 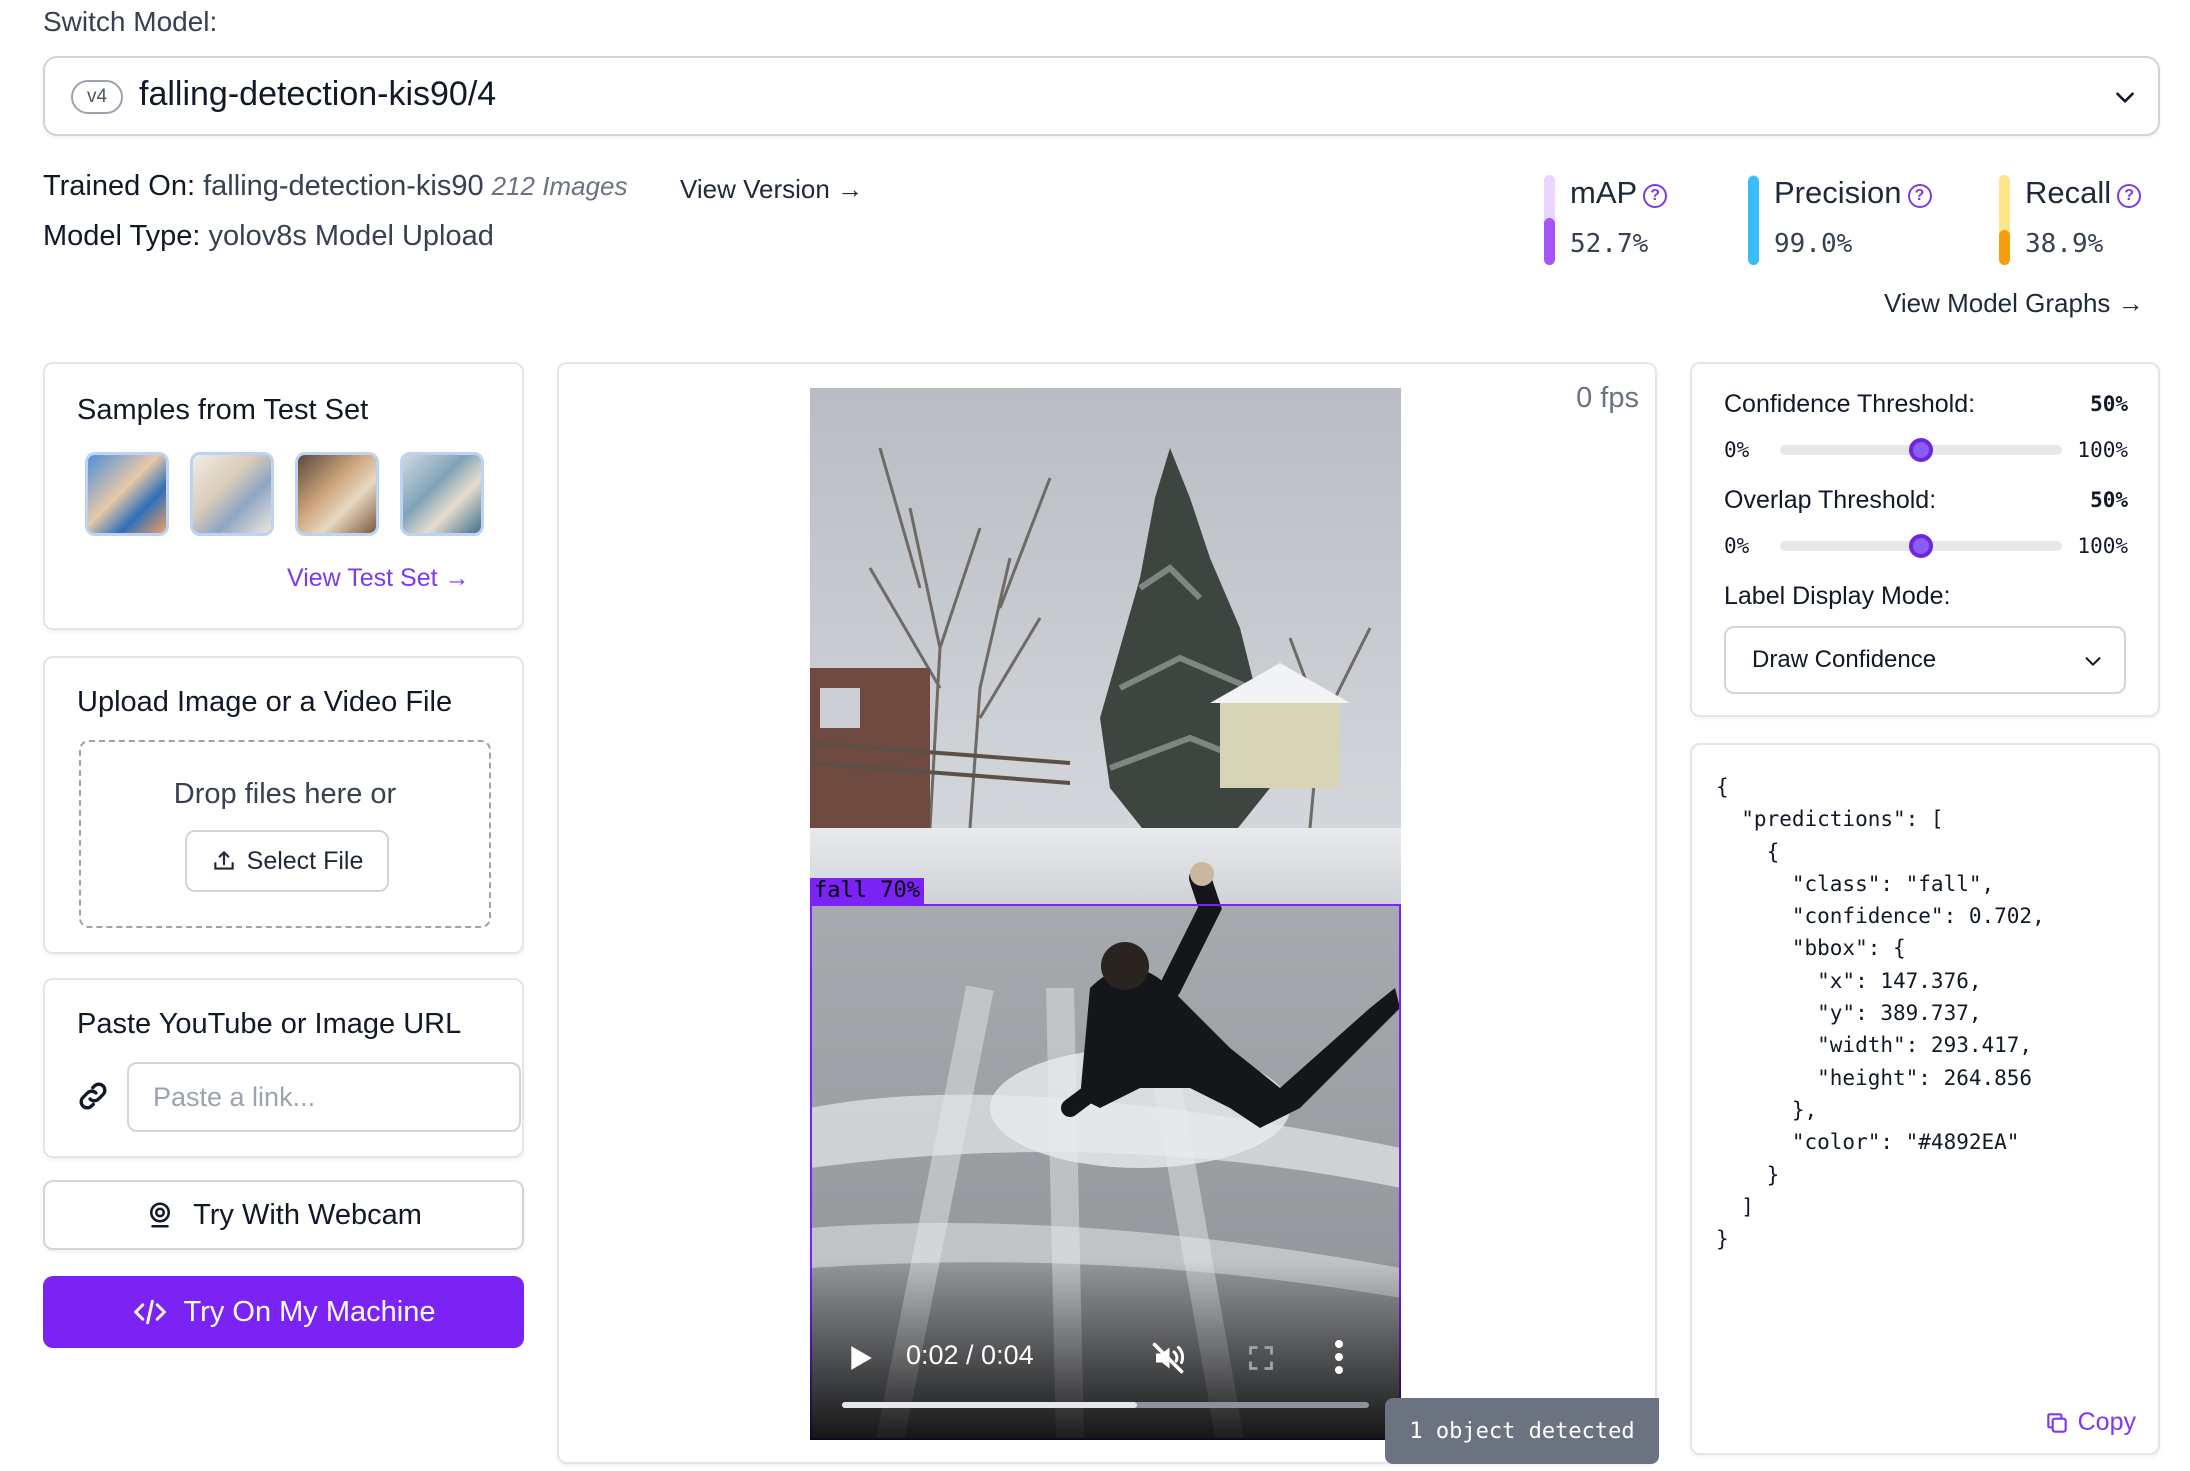 I want to click on copy-icon, so click(x=2056, y=1422).